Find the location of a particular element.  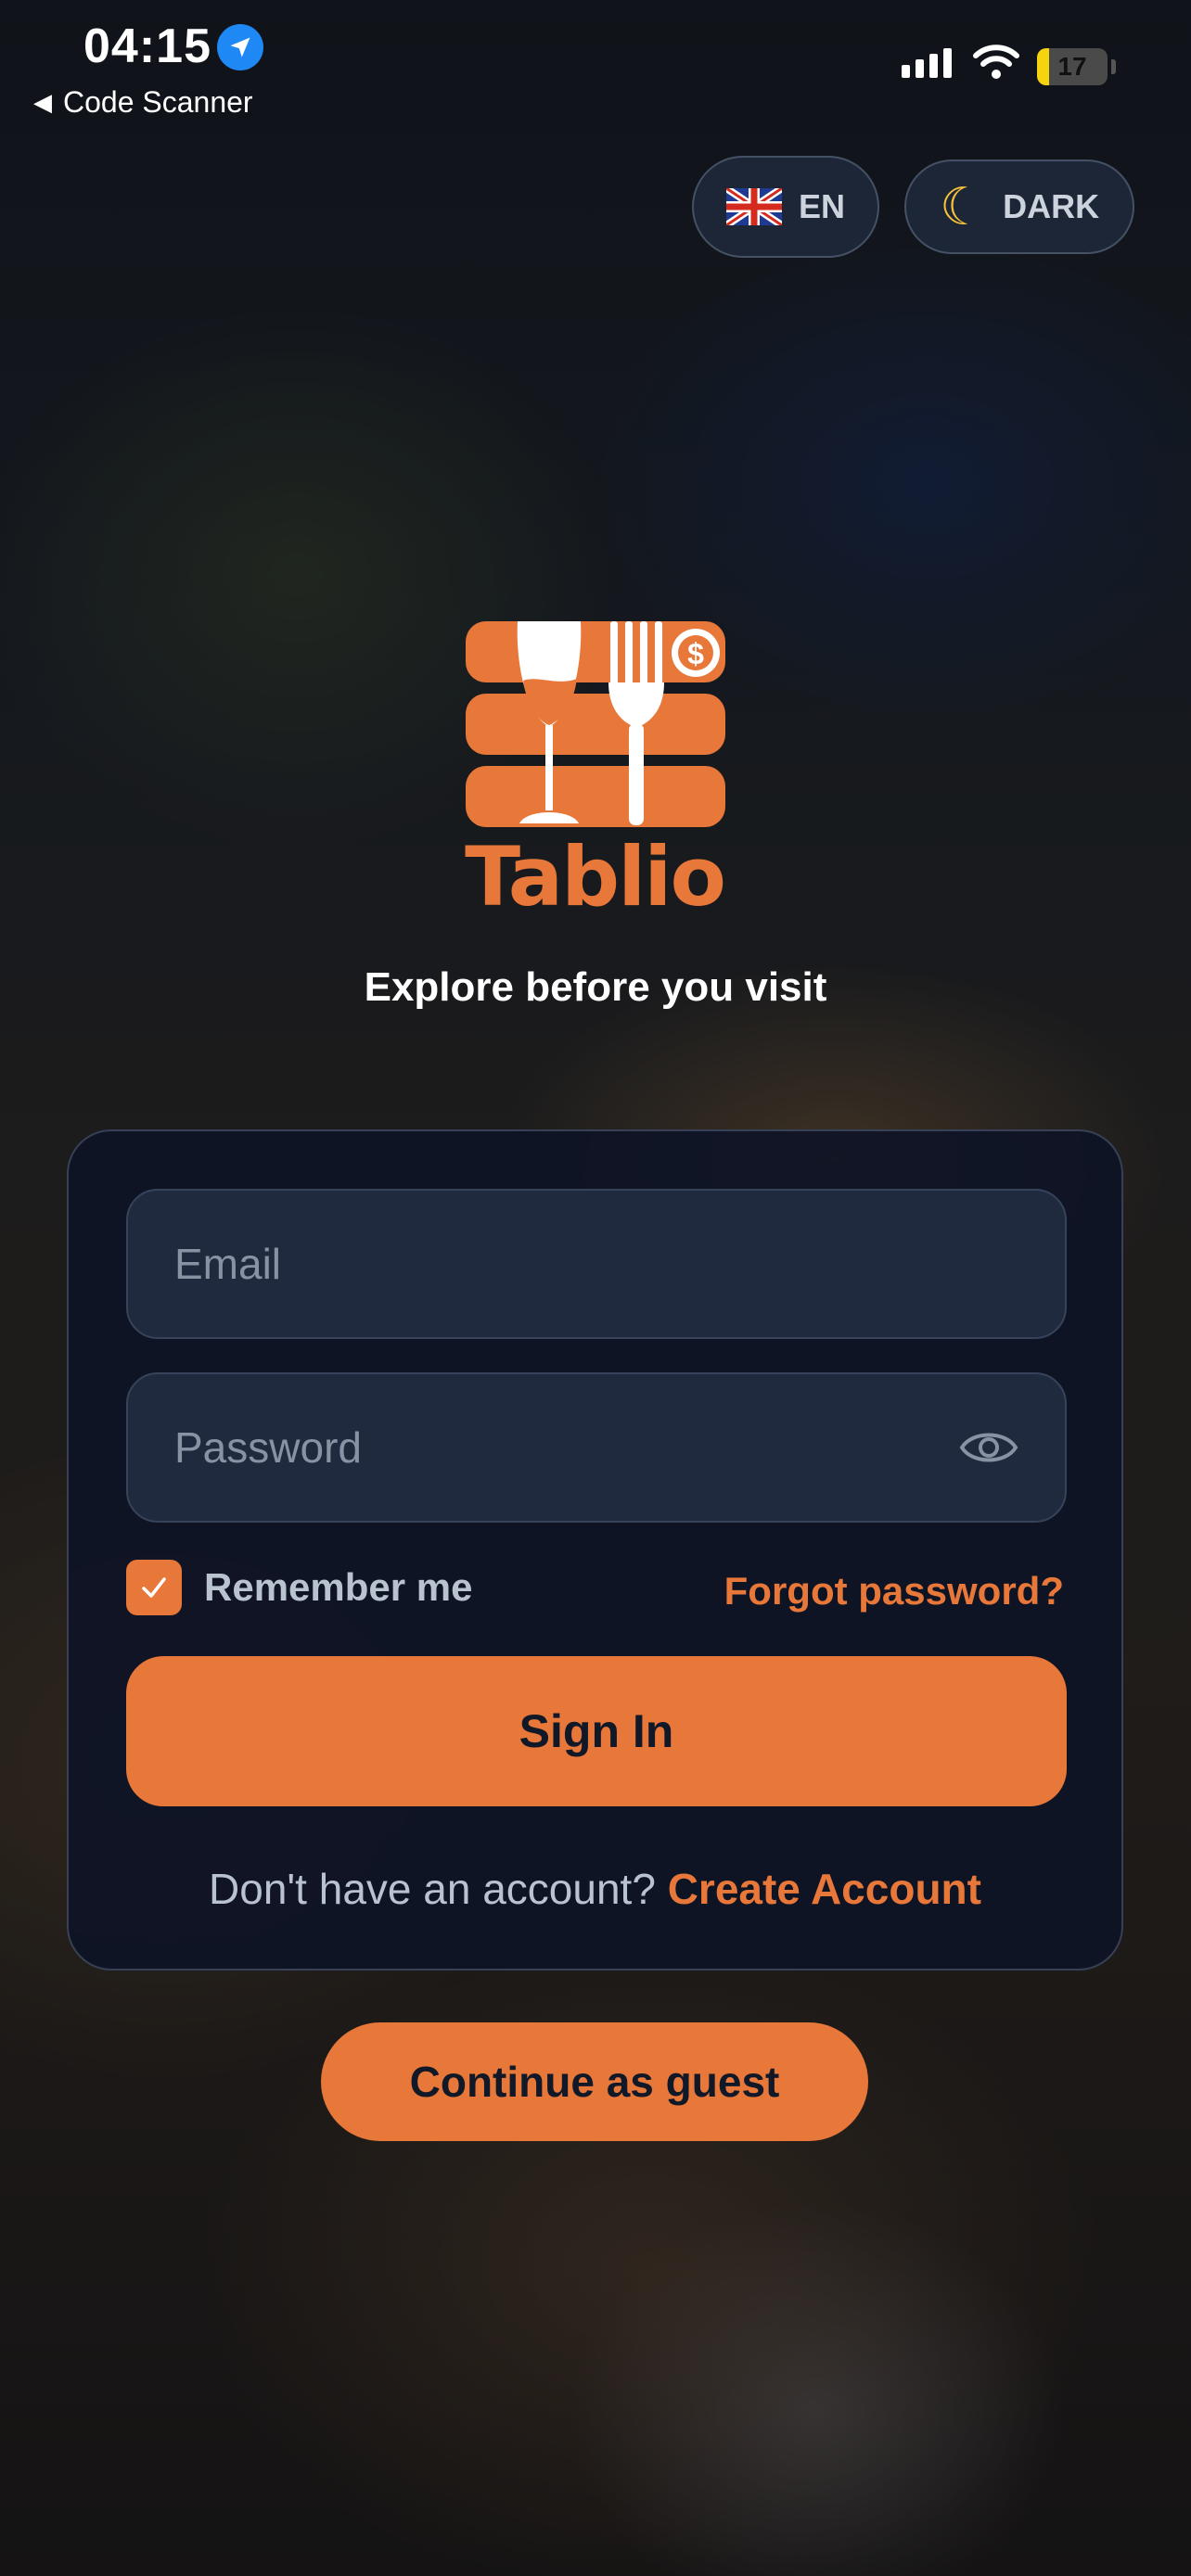

eye-icon is located at coordinates (988, 1447).